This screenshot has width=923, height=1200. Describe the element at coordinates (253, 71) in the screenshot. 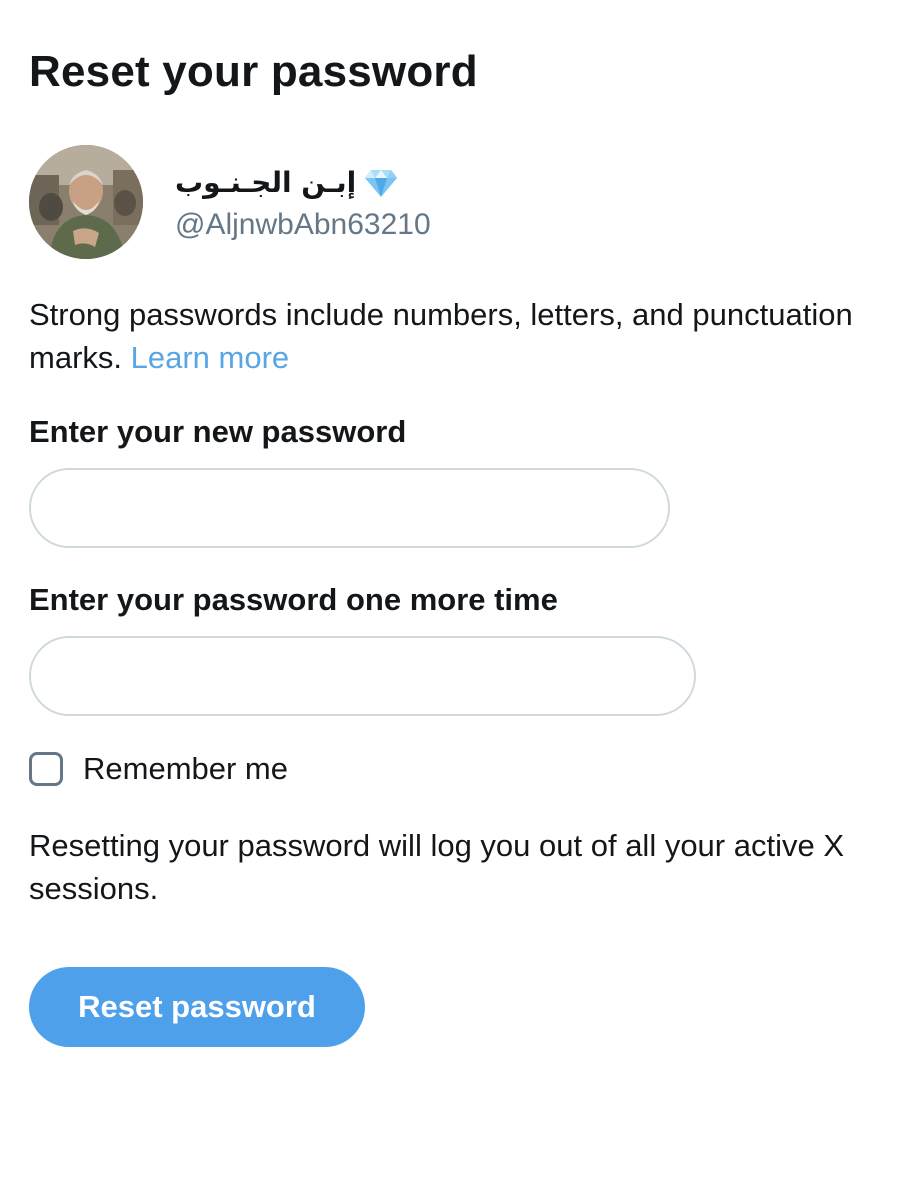

I see `page-title: Reset your password` at that location.